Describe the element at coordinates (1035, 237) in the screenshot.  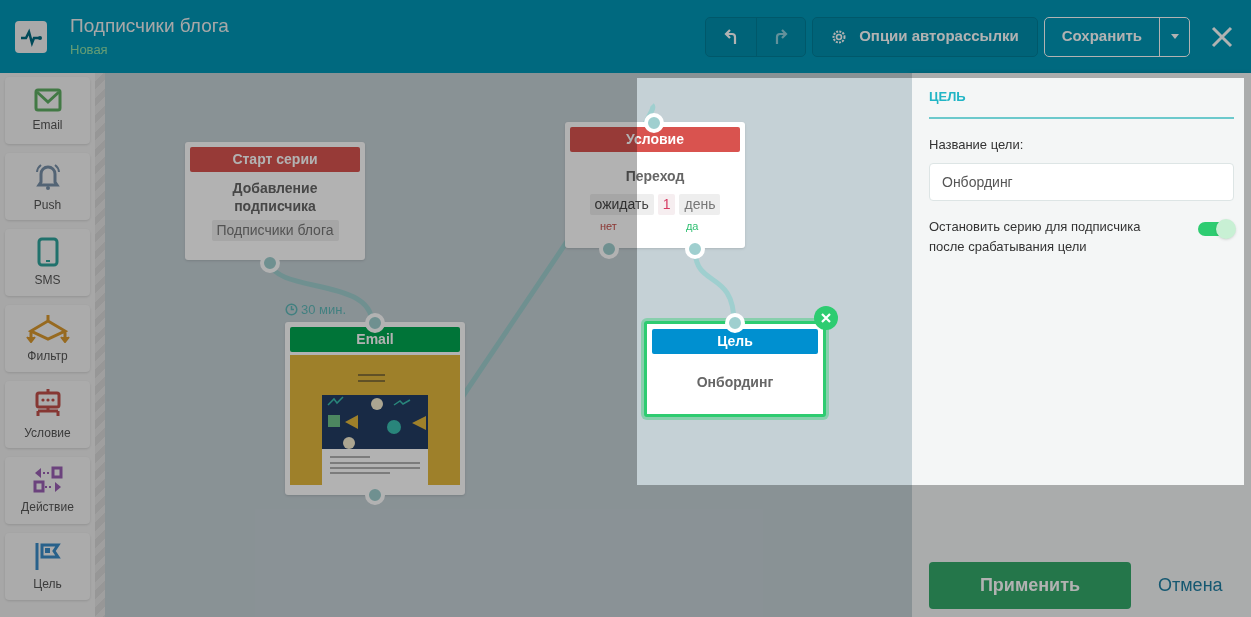
I see `toggle-label: Остановить серию для подписчика после срабатывания цели` at that location.